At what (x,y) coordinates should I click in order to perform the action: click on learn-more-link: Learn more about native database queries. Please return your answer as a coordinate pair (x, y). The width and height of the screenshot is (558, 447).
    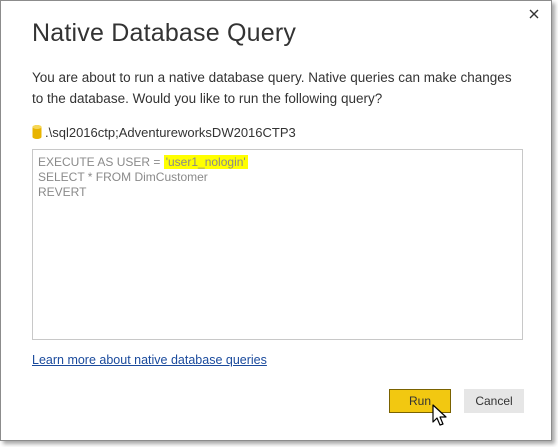
    Looking at the image, I should click on (149, 360).